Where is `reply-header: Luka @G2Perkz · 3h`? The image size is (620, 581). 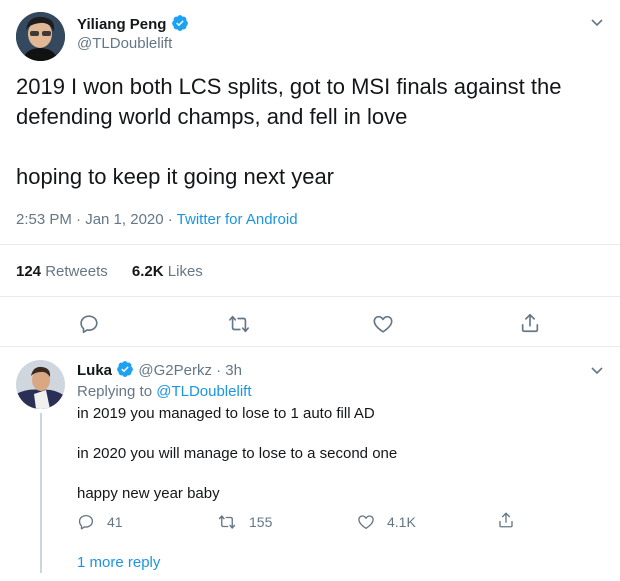 reply-header: Luka @G2Perkz · 3h is located at coordinates (159, 370).